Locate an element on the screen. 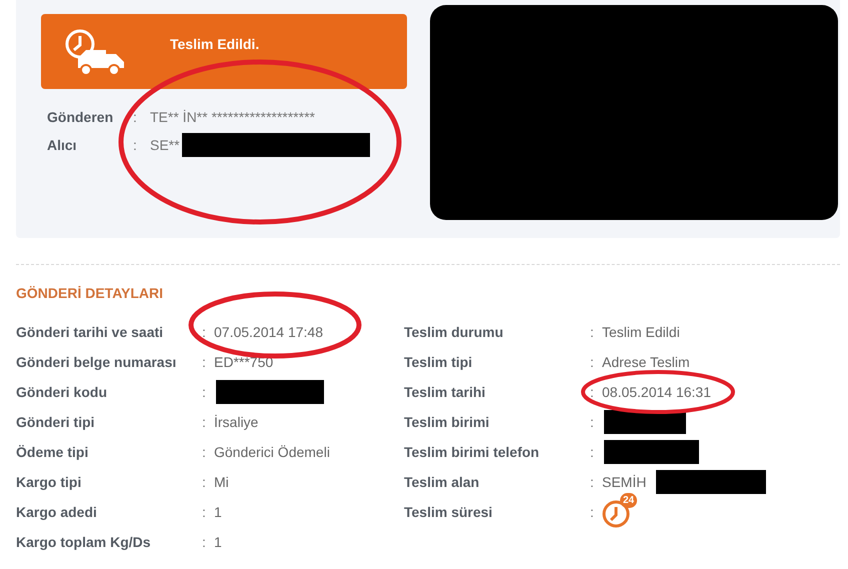  detail-label: Kargo tipi is located at coordinates (49, 482).